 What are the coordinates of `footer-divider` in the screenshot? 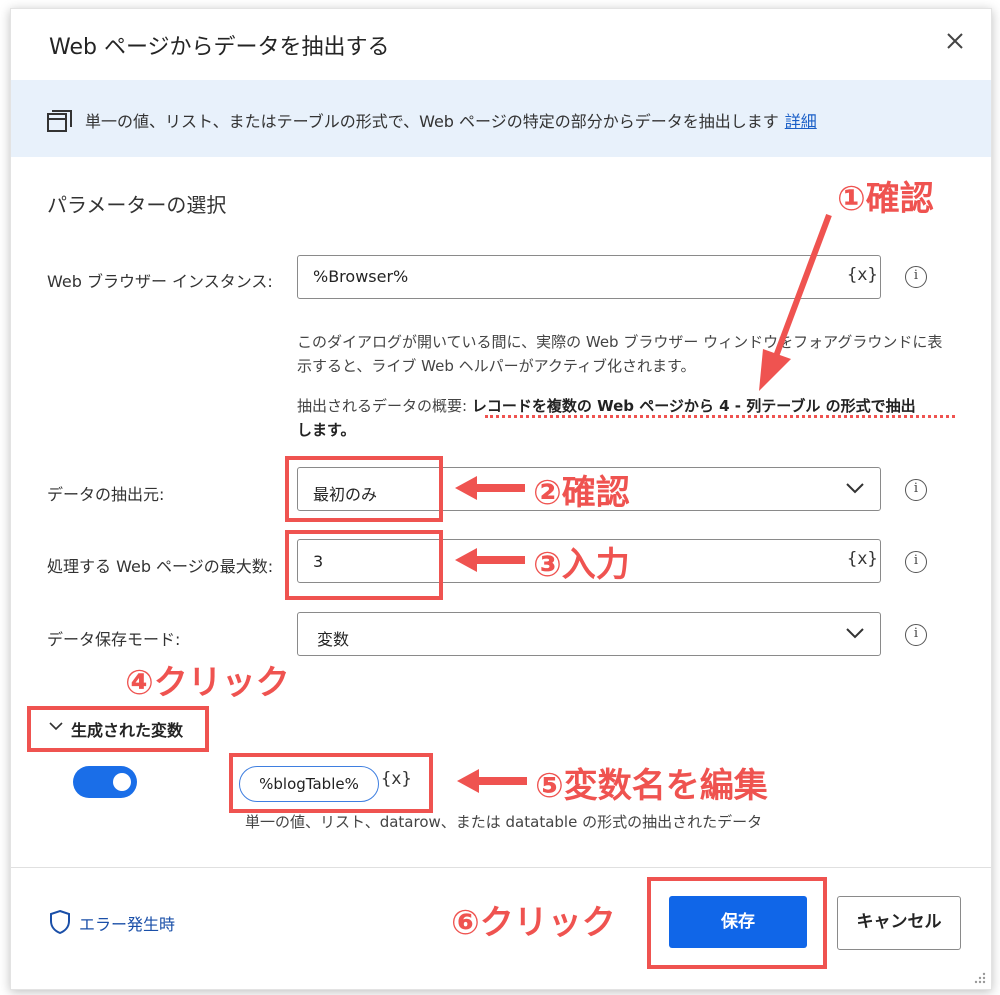 It's located at (501, 867).